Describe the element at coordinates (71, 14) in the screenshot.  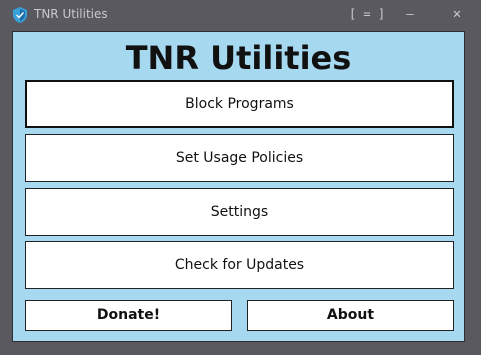
I see `window-title: TNR Utilities` at that location.